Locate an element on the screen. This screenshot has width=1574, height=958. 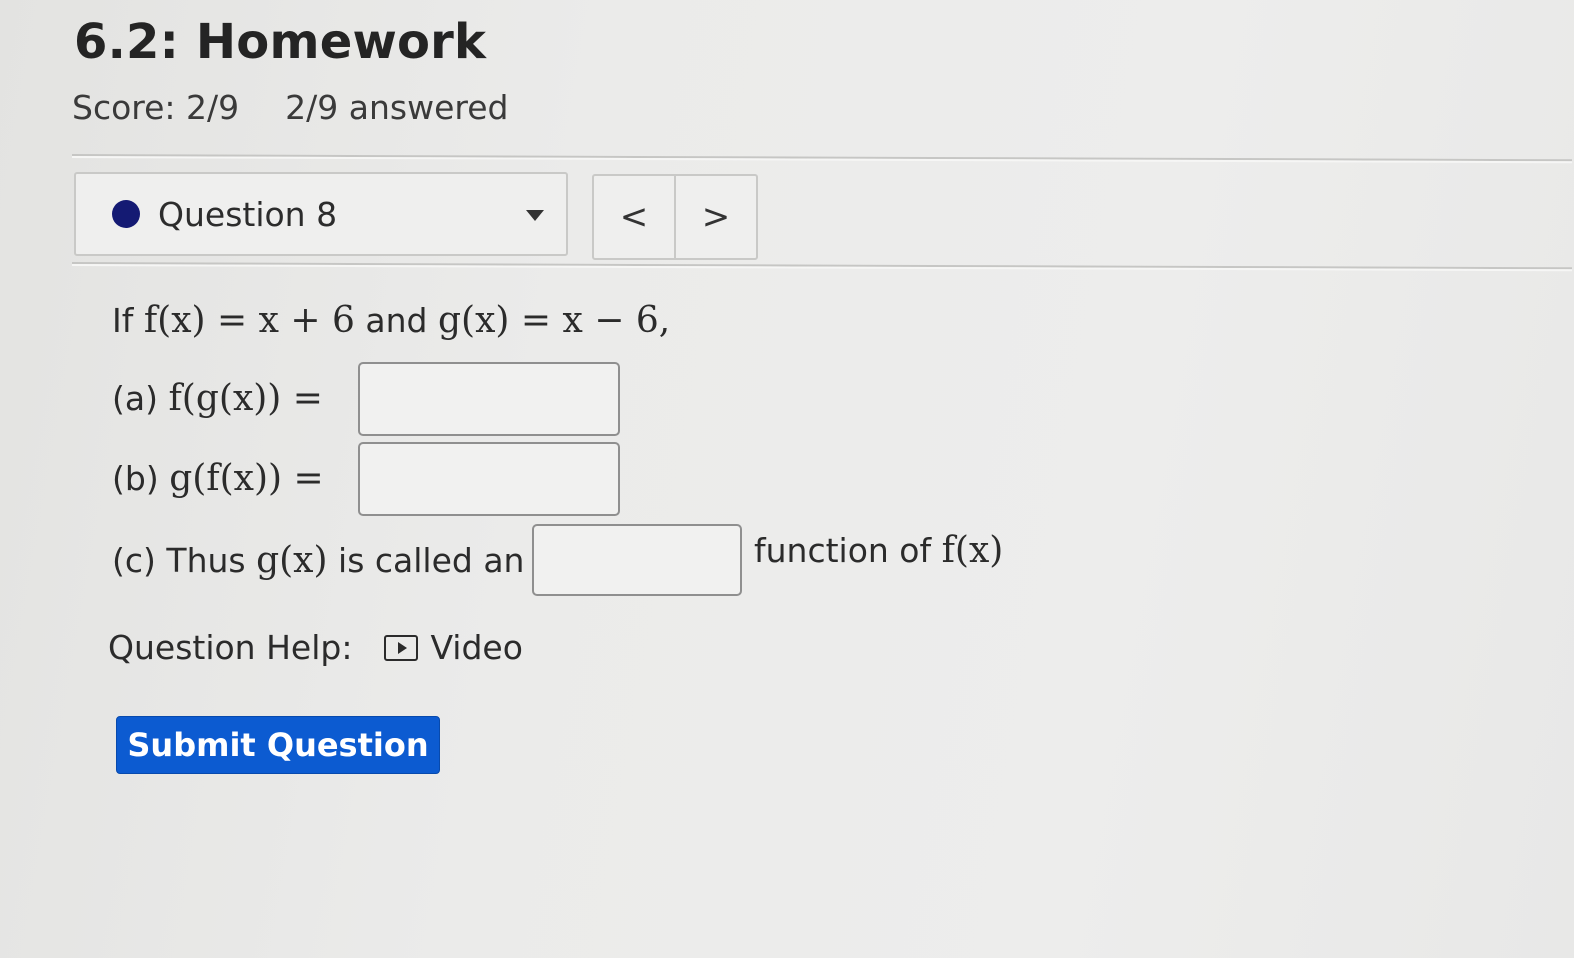
chevron-left-icon: < is located at coordinates (634, 217).